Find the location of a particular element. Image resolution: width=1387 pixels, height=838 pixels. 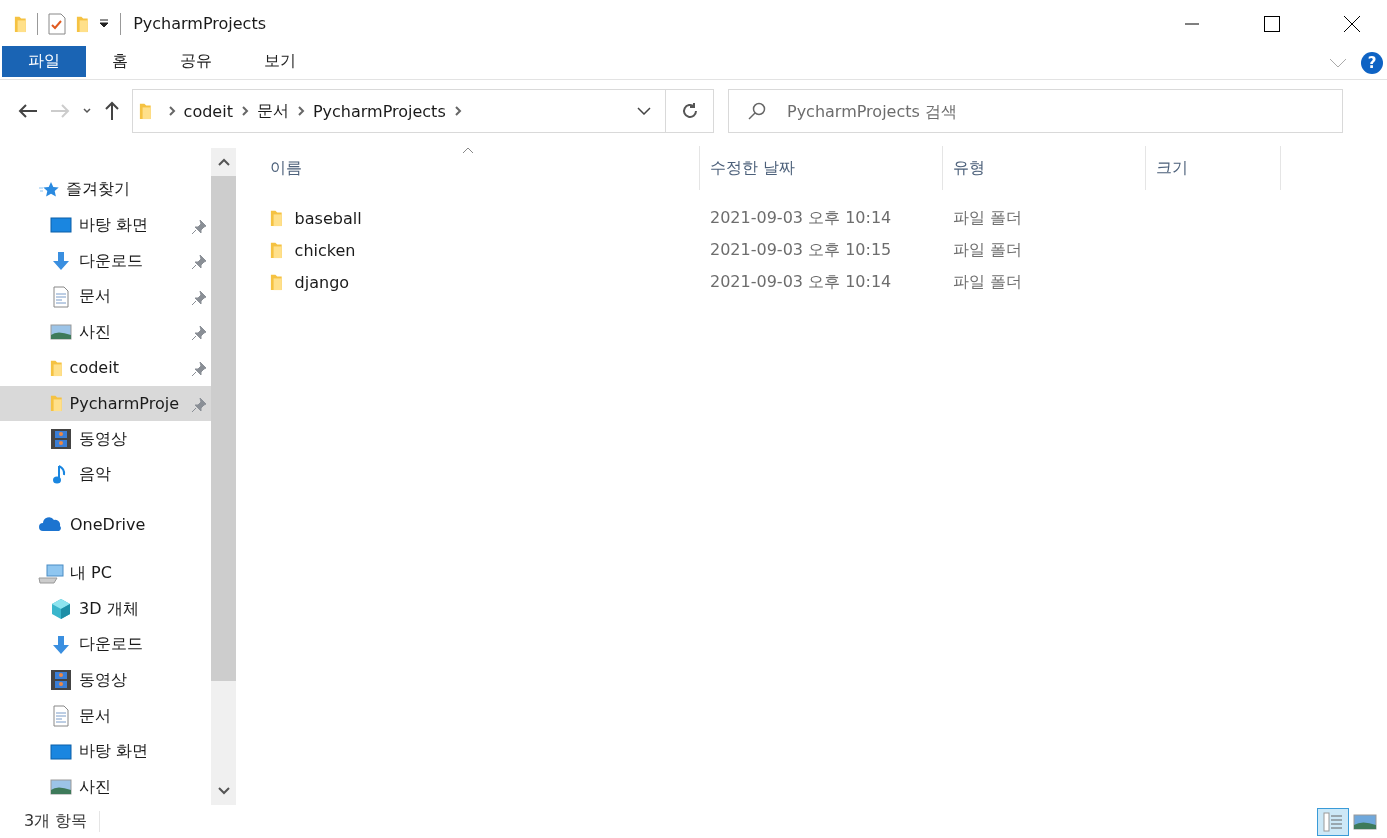

sidebar-item: 음악 is located at coordinates (105, 474).